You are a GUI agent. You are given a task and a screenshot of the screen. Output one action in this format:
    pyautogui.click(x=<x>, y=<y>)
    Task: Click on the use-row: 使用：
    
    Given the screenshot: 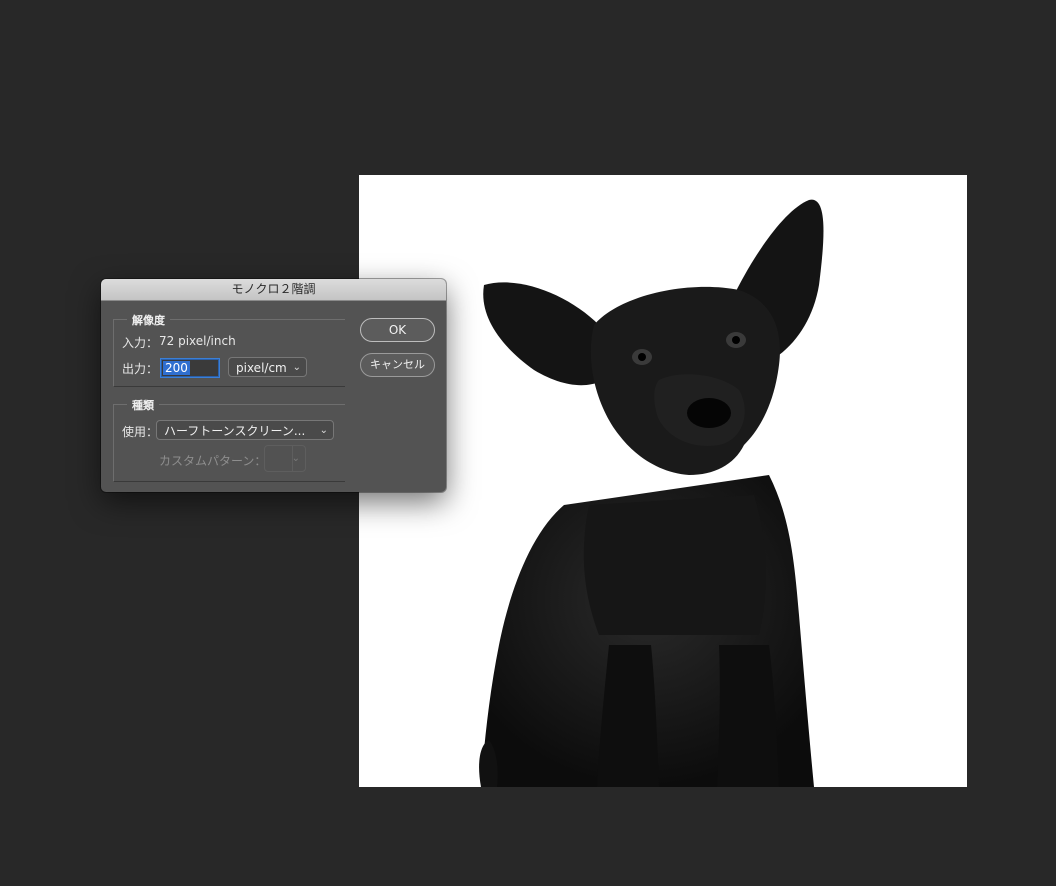 What is the action you would take?
    pyautogui.click(x=140, y=431)
    